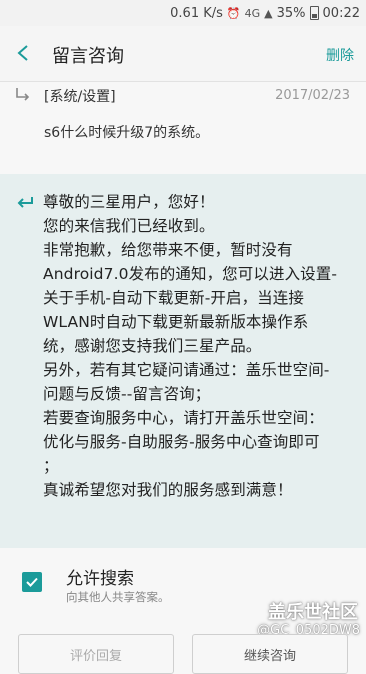 Image resolution: width=366 pixels, height=674 pixels. What do you see at coordinates (340, 55) in the screenshot?
I see `delete-button: 删除` at bounding box center [340, 55].